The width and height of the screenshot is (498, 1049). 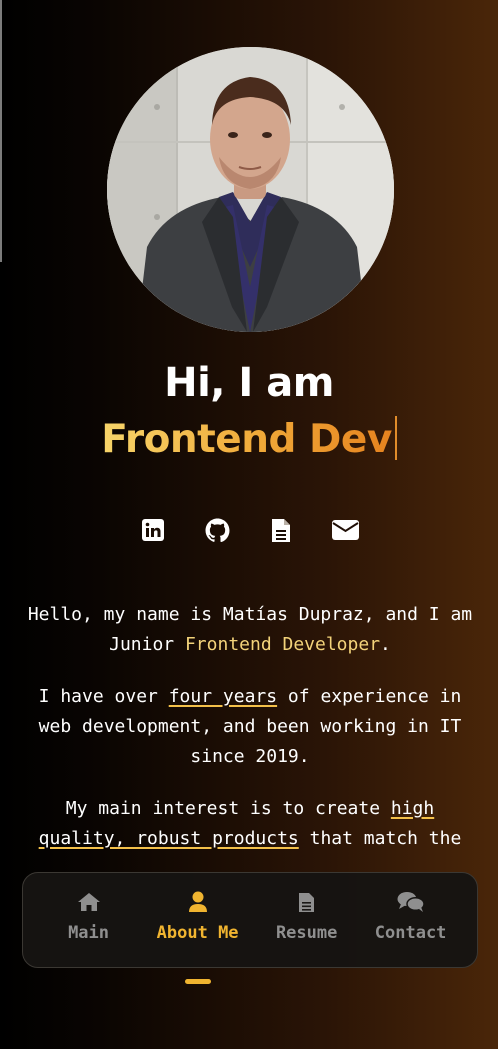 I want to click on home-icon, so click(x=88, y=902).